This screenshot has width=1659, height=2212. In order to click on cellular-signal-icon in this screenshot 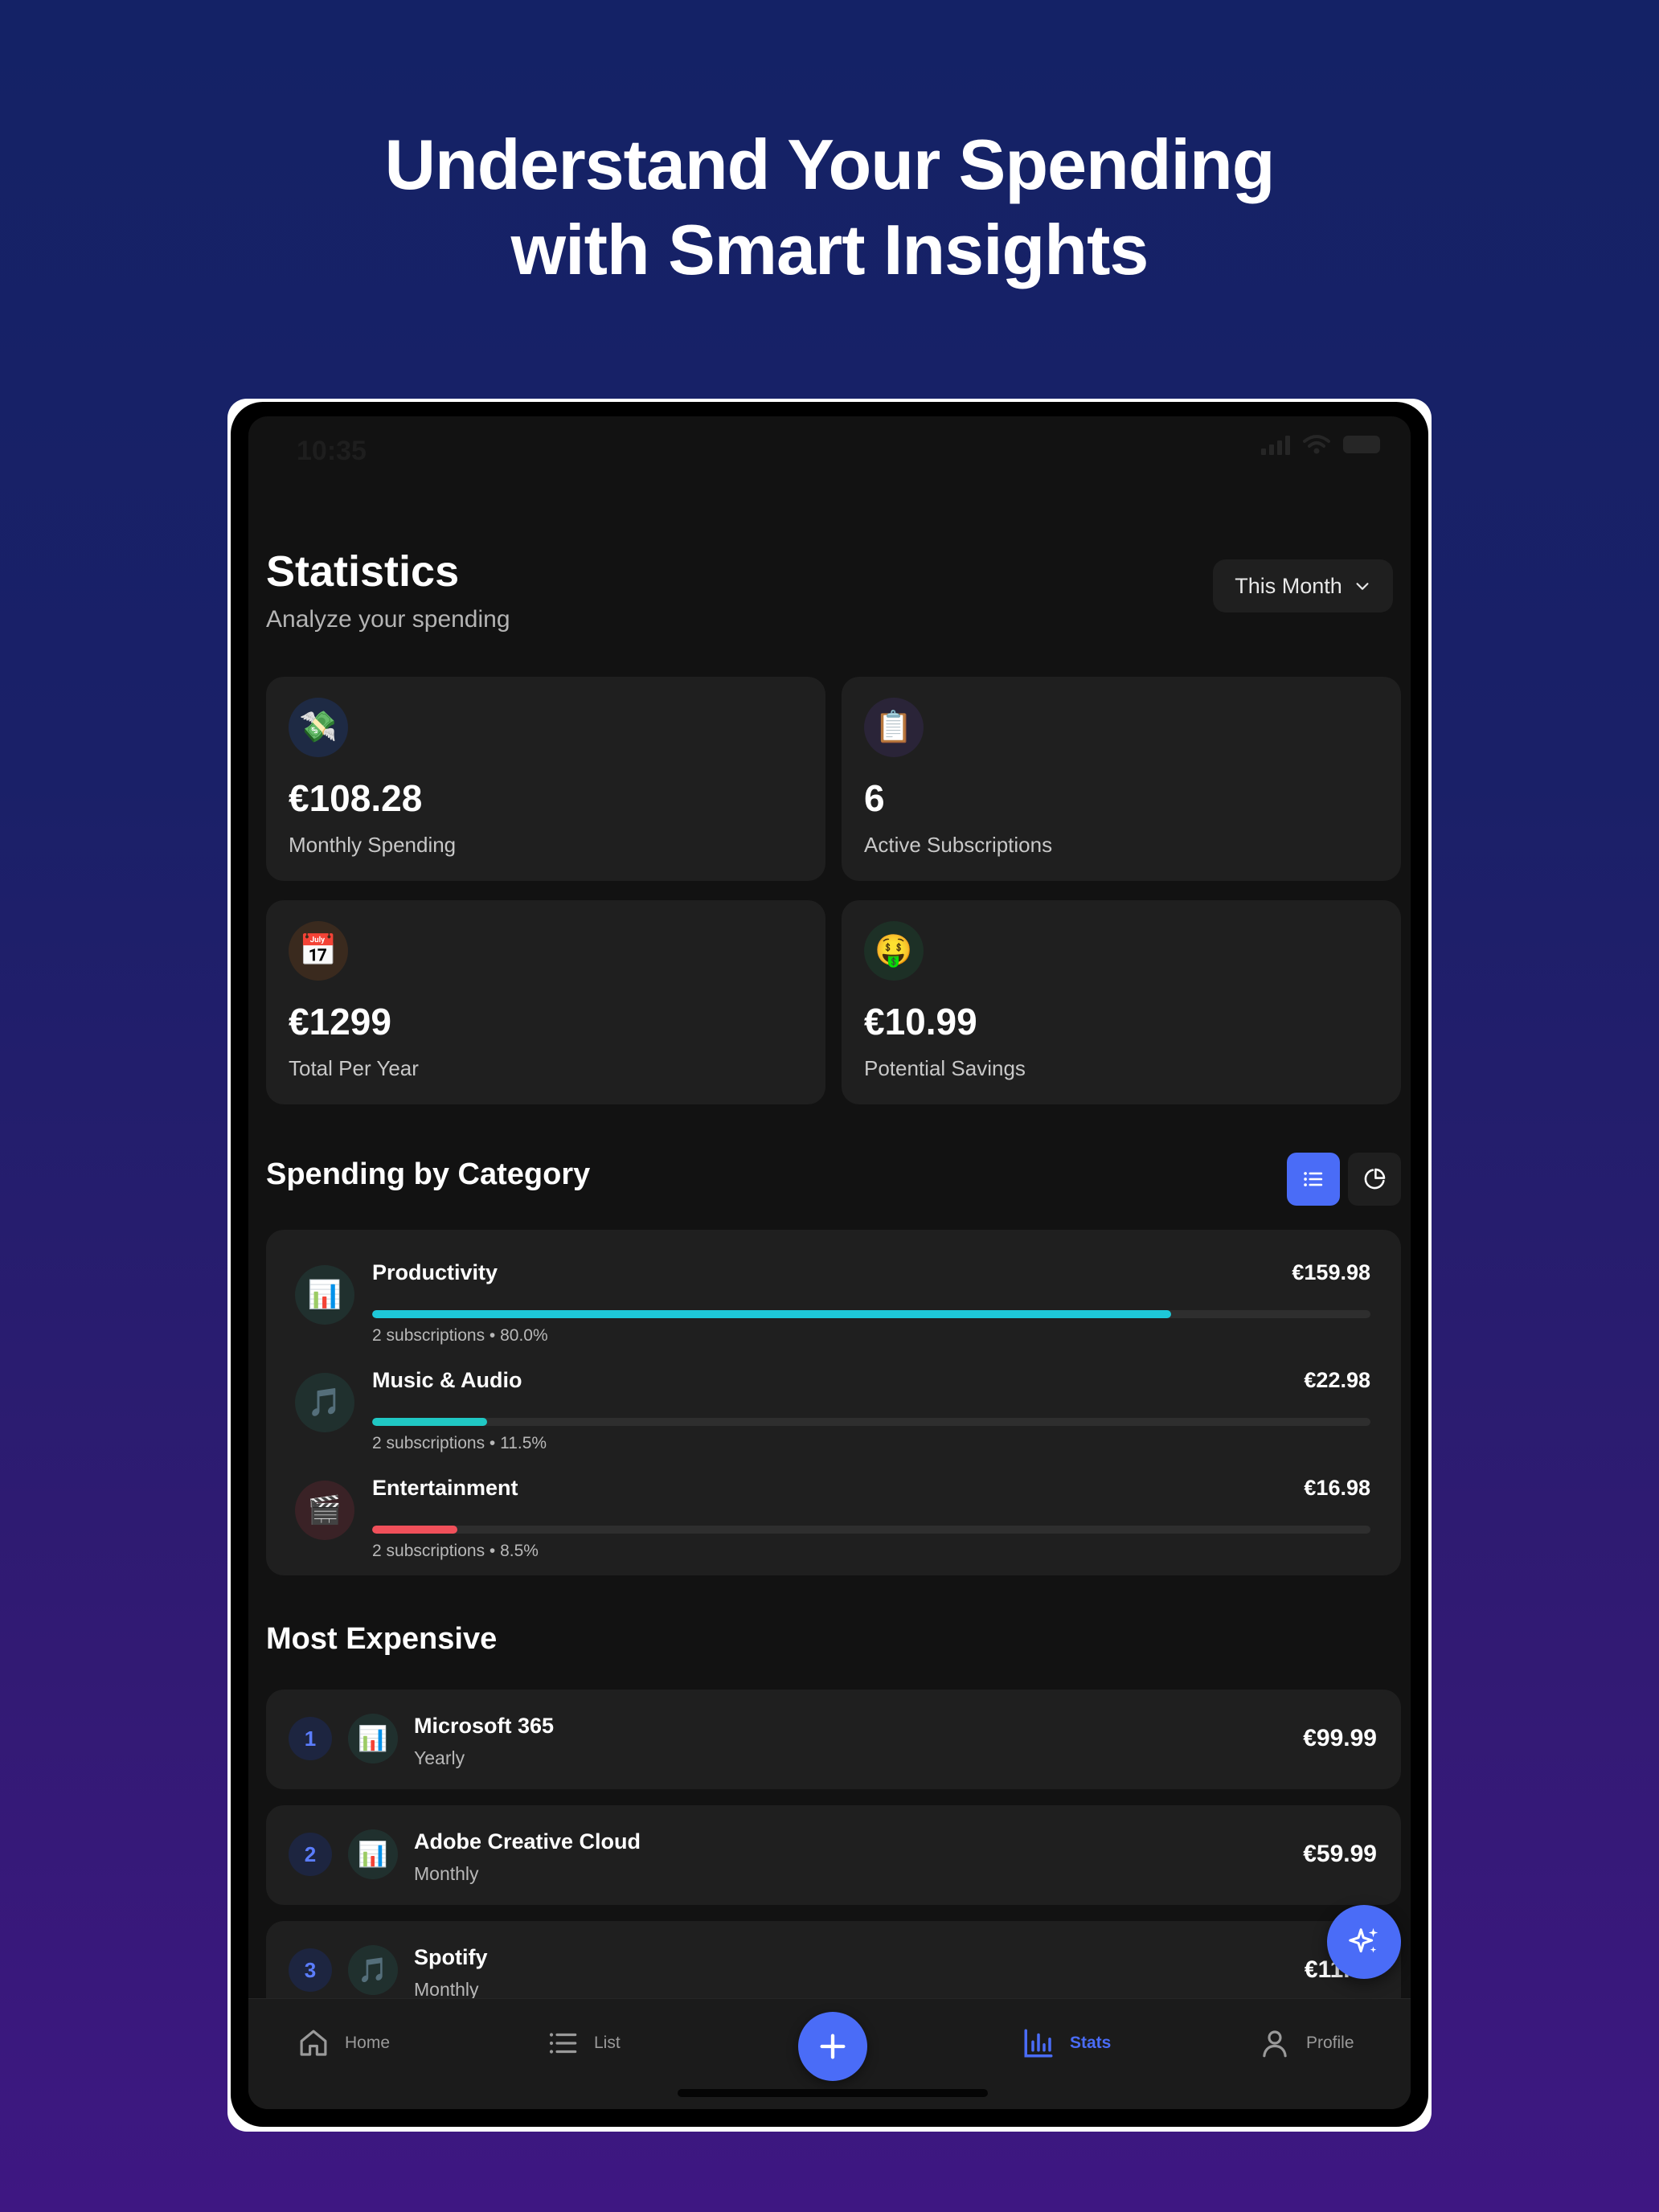, I will do `click(1275, 444)`.